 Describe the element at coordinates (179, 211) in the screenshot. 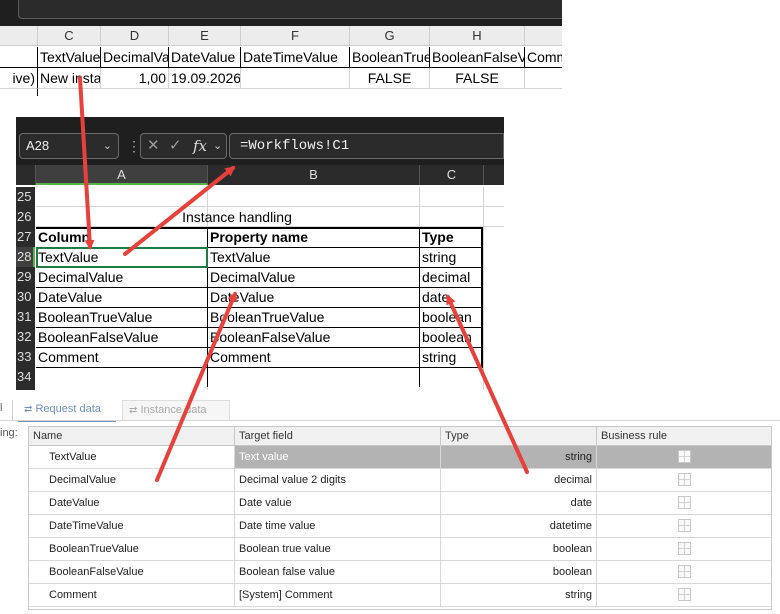

I see `arrow-column-to-formula` at that location.